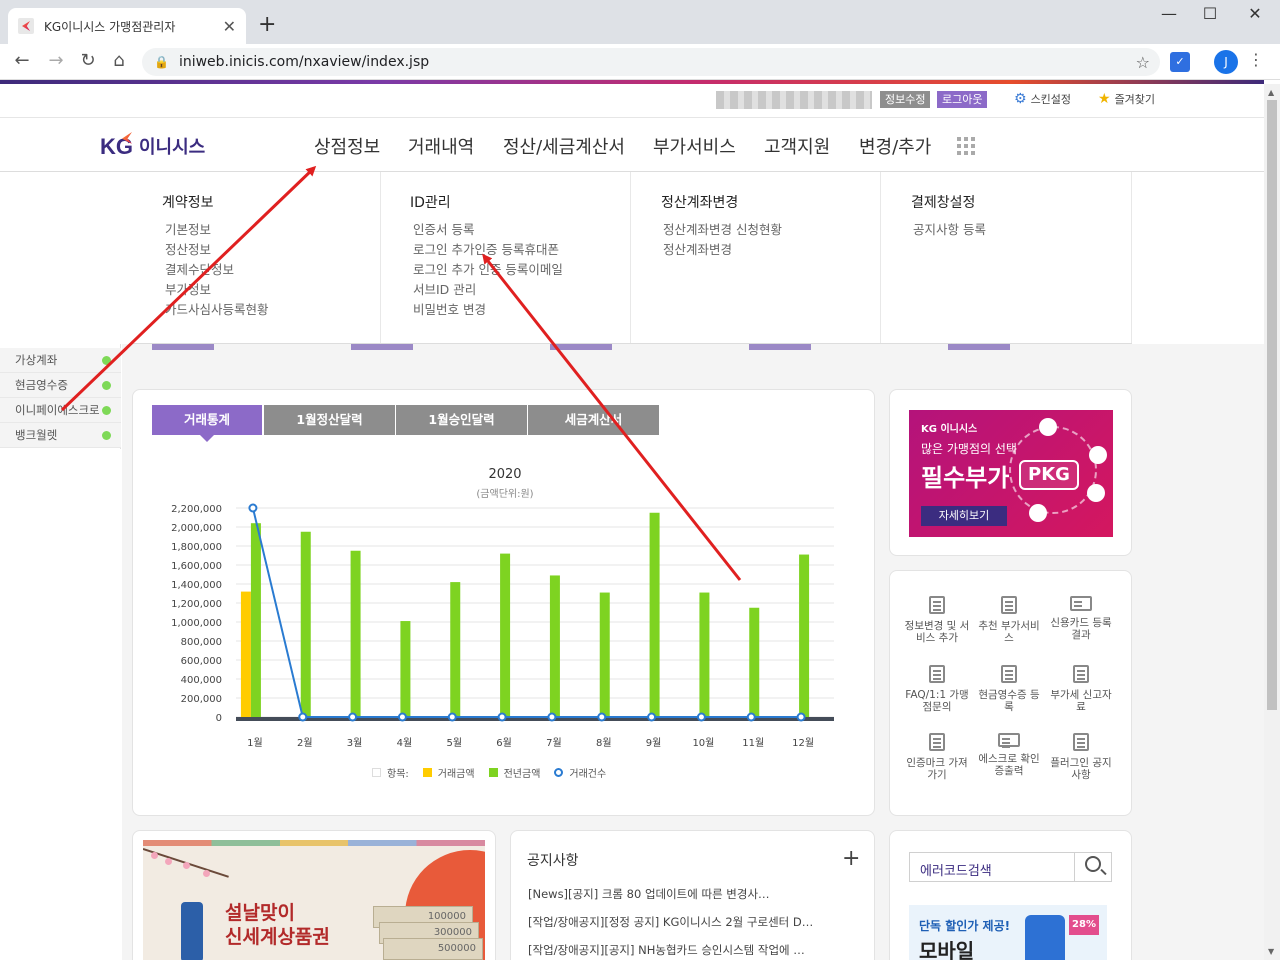  Describe the element at coordinates (22, 60) in the screenshot. I see `back-icon: ←` at that location.